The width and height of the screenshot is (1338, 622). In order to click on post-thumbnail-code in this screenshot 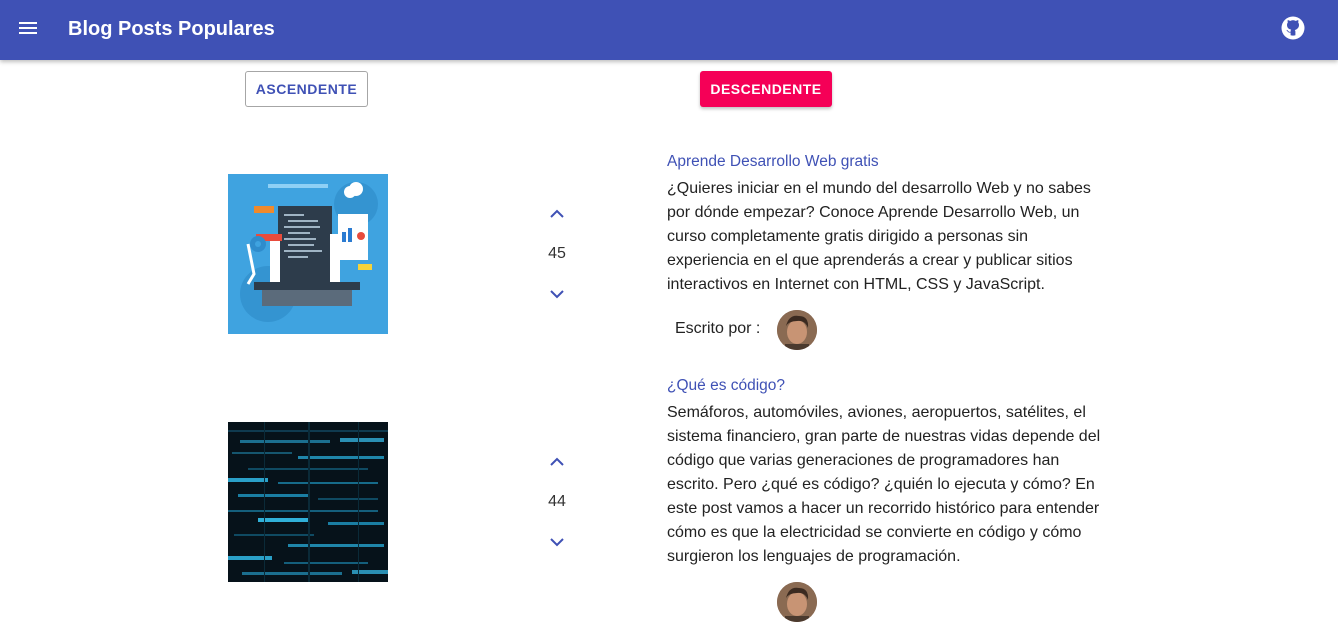, I will do `click(308, 502)`.